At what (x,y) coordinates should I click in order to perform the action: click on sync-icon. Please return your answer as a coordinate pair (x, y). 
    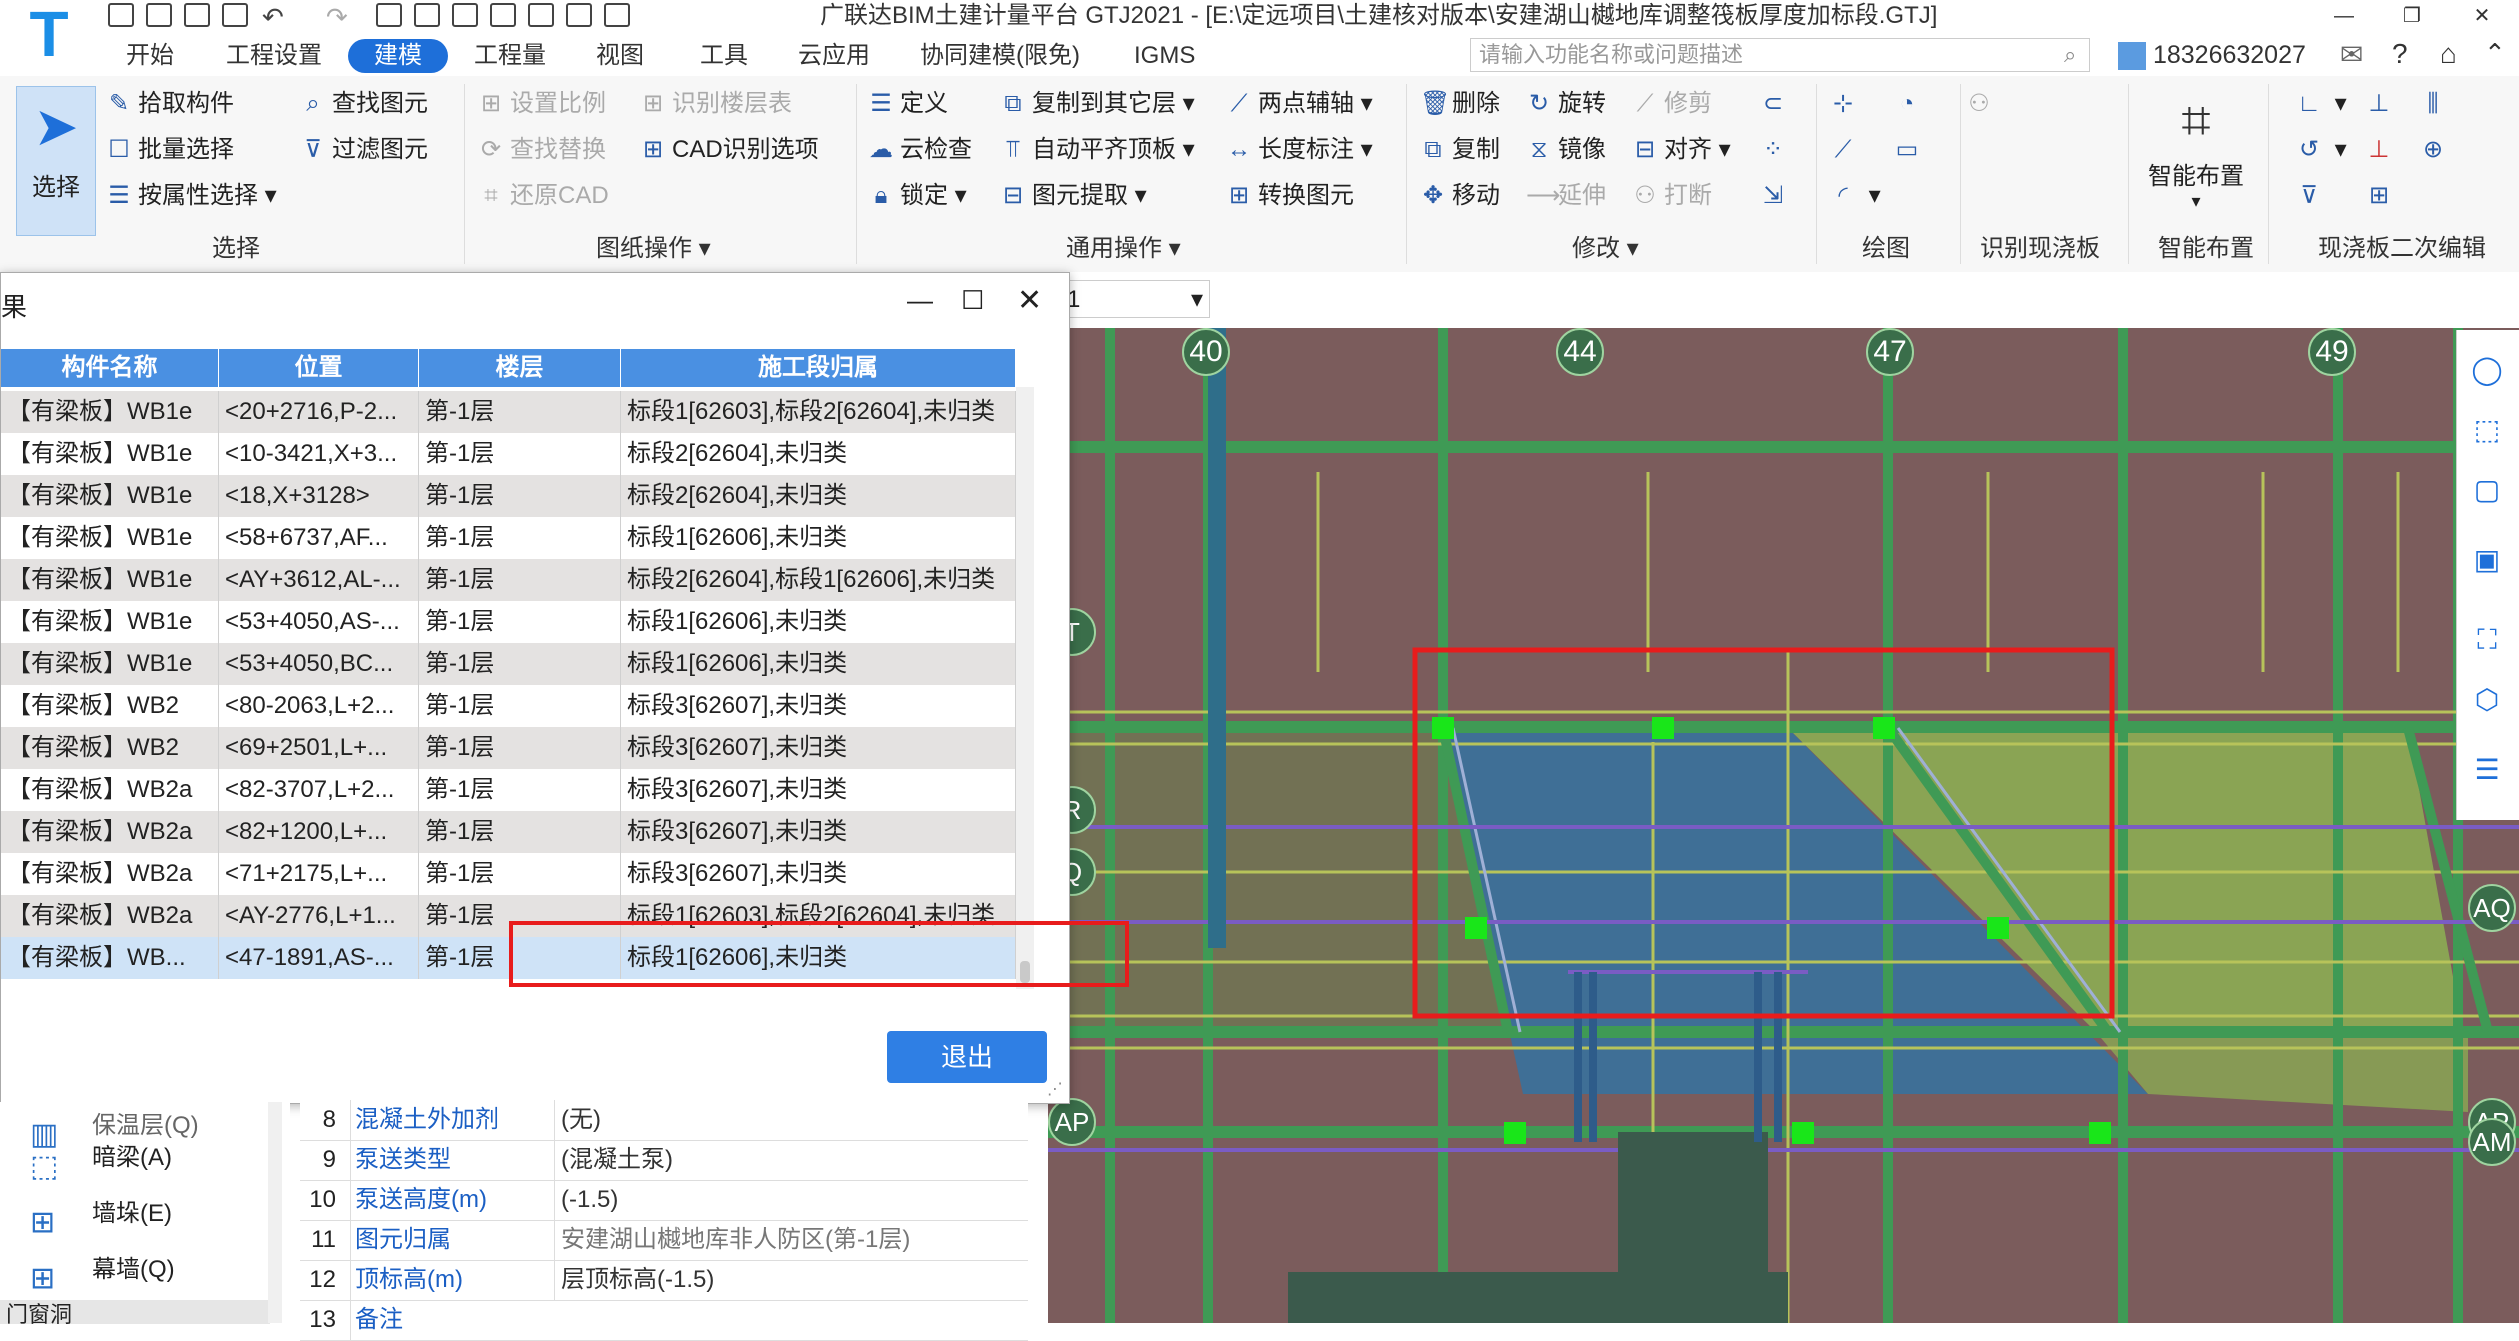
    Looking at the image, I should click on (617, 15).